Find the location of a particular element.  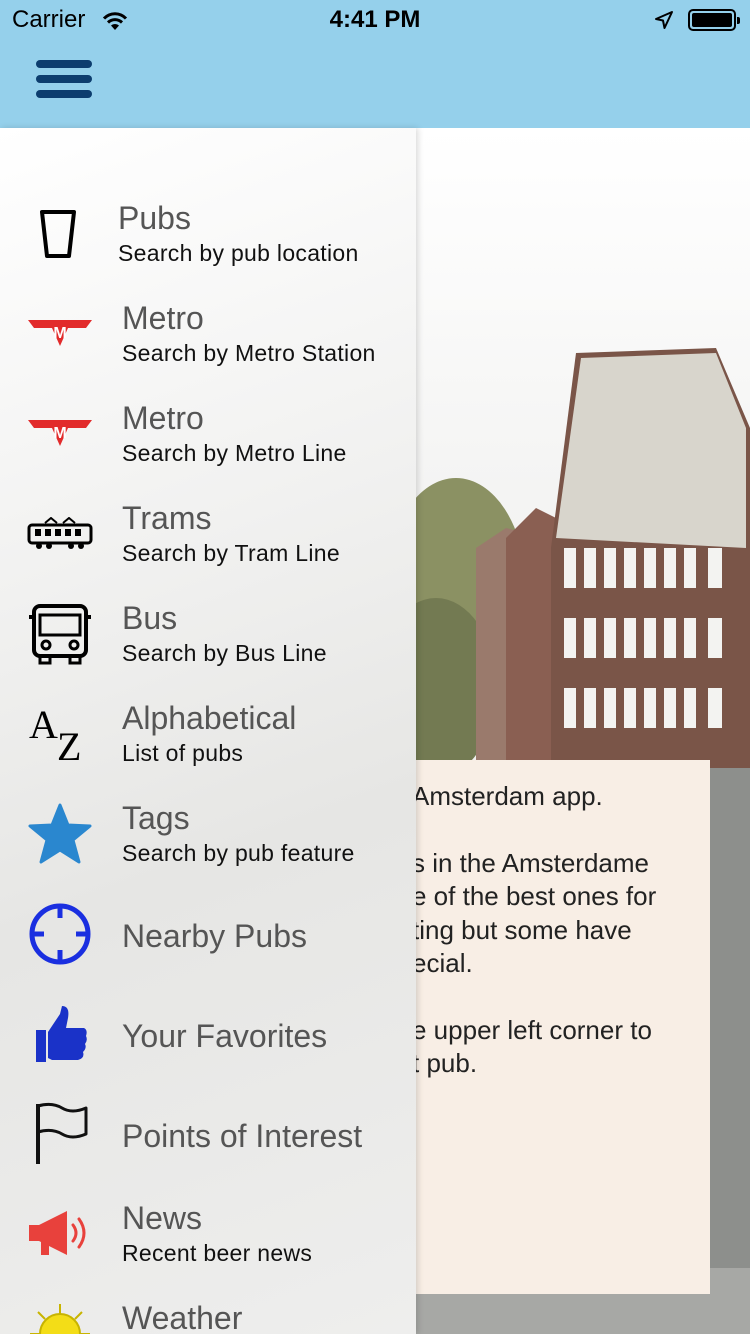

menu-item-metro-line: M Metro Search by Metro Line is located at coordinates (208, 434).